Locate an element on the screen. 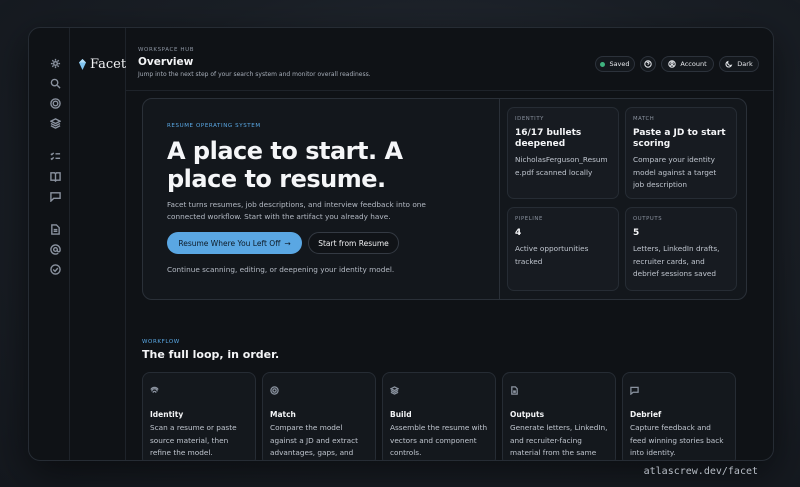 Image resolution: width=800 pixels, height=487 pixels. stat-value: Paste a JD to start scoring is located at coordinates (679, 138).